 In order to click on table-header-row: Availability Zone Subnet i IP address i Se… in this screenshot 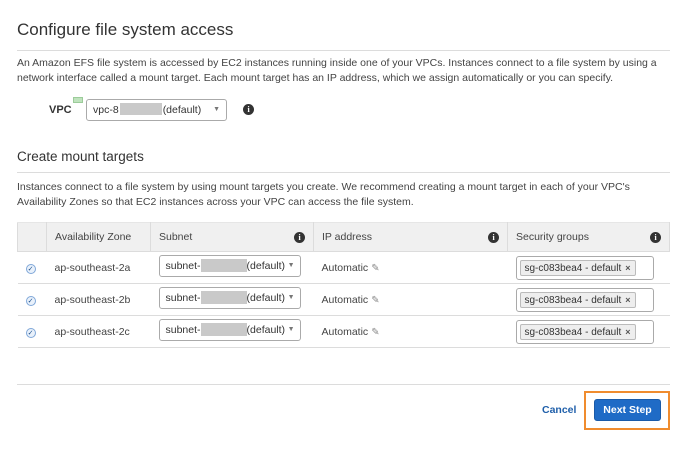, I will do `click(343, 237)`.